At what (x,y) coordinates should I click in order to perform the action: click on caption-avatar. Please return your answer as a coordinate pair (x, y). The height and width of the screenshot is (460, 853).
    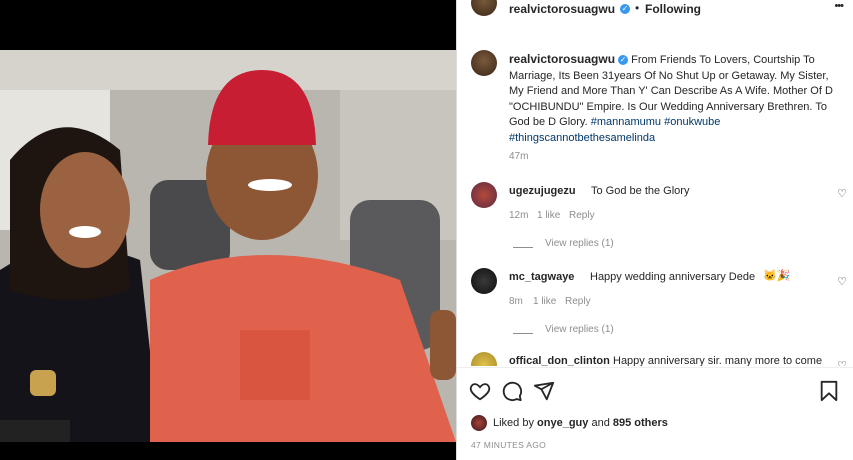
    Looking at the image, I should click on (484, 63).